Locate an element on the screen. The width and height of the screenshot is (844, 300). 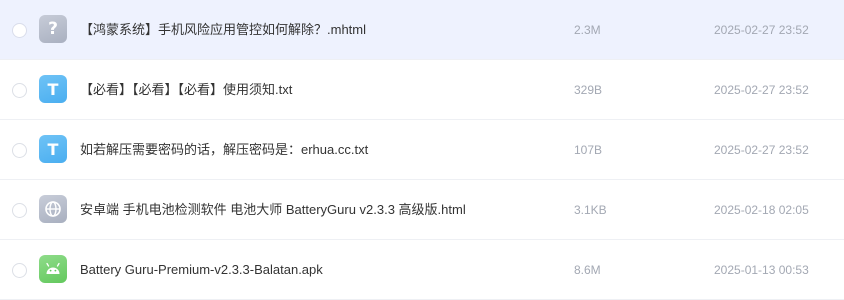
globe-icon is located at coordinates (53, 209).